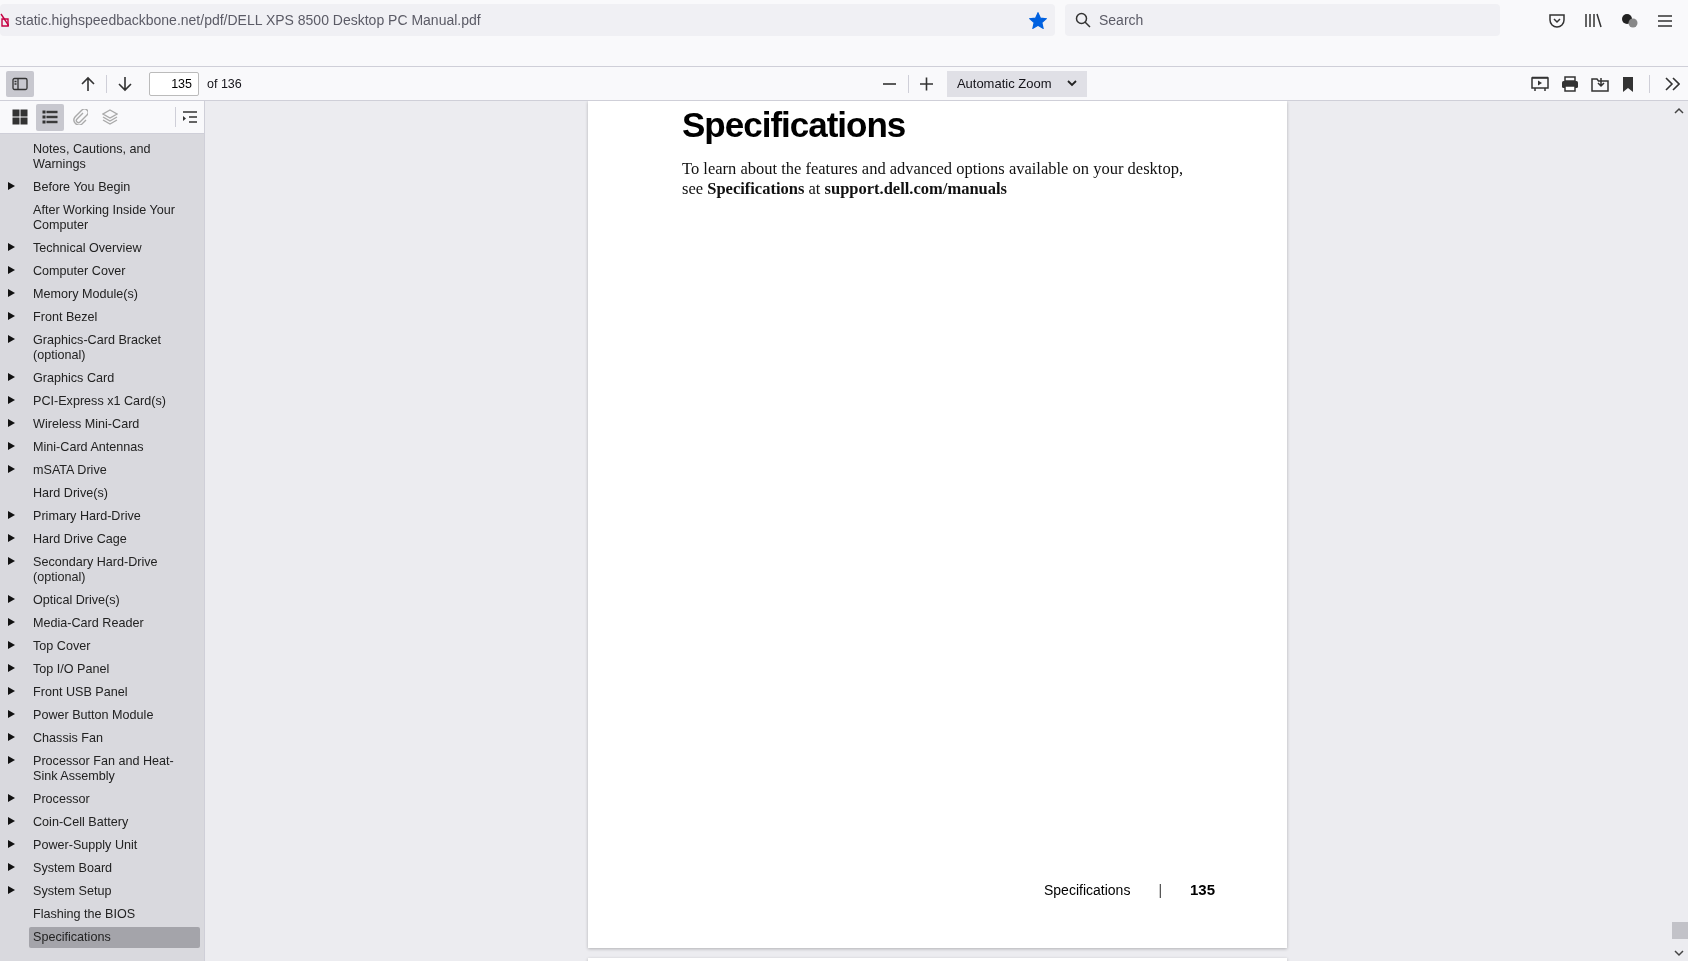 This screenshot has width=1688, height=961. Describe the element at coordinates (114, 493) in the screenshot. I see `outline-item: Hard Drive(s)` at that location.